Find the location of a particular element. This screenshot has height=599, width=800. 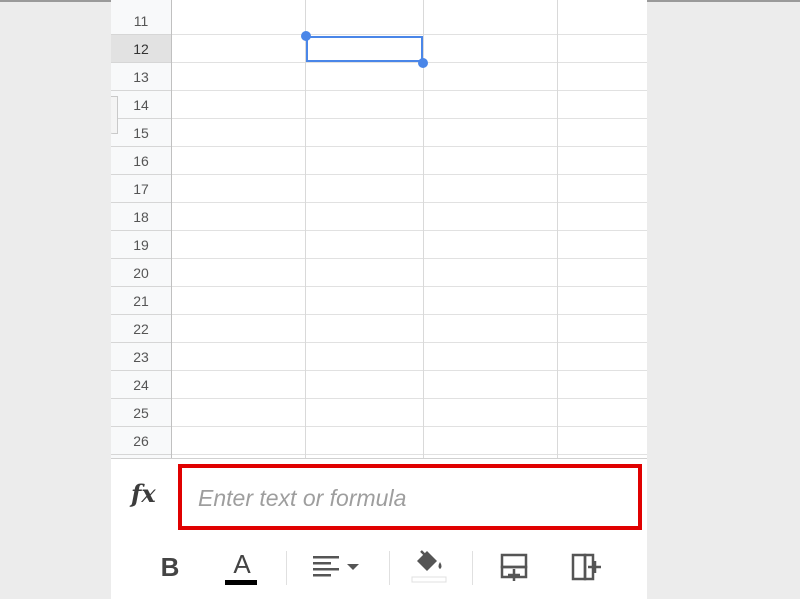

row-number: 20 is located at coordinates (141, 273).